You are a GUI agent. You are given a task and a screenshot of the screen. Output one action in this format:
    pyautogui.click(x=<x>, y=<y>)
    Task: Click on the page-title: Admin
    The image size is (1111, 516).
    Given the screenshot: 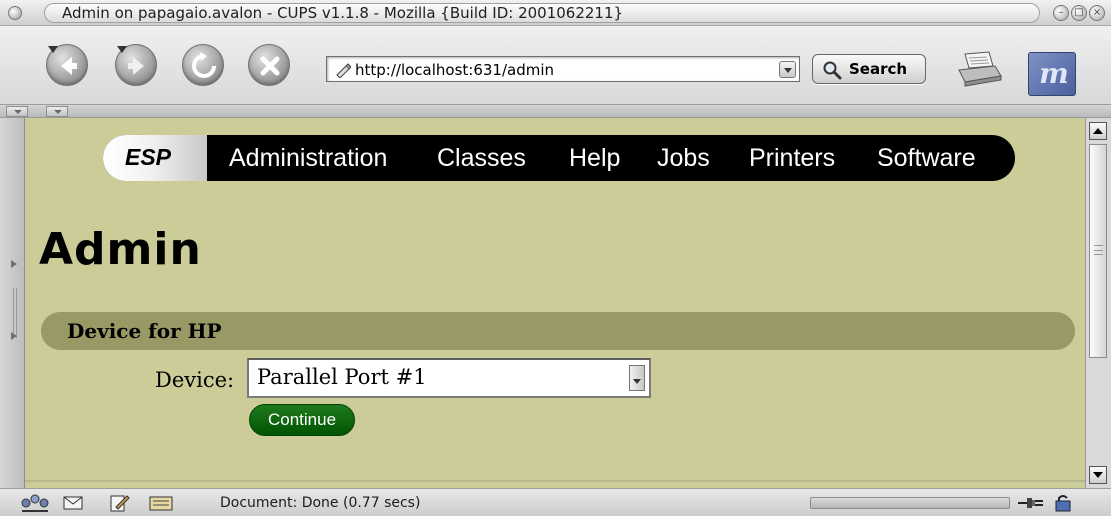 What is the action you would take?
    pyautogui.click(x=120, y=249)
    